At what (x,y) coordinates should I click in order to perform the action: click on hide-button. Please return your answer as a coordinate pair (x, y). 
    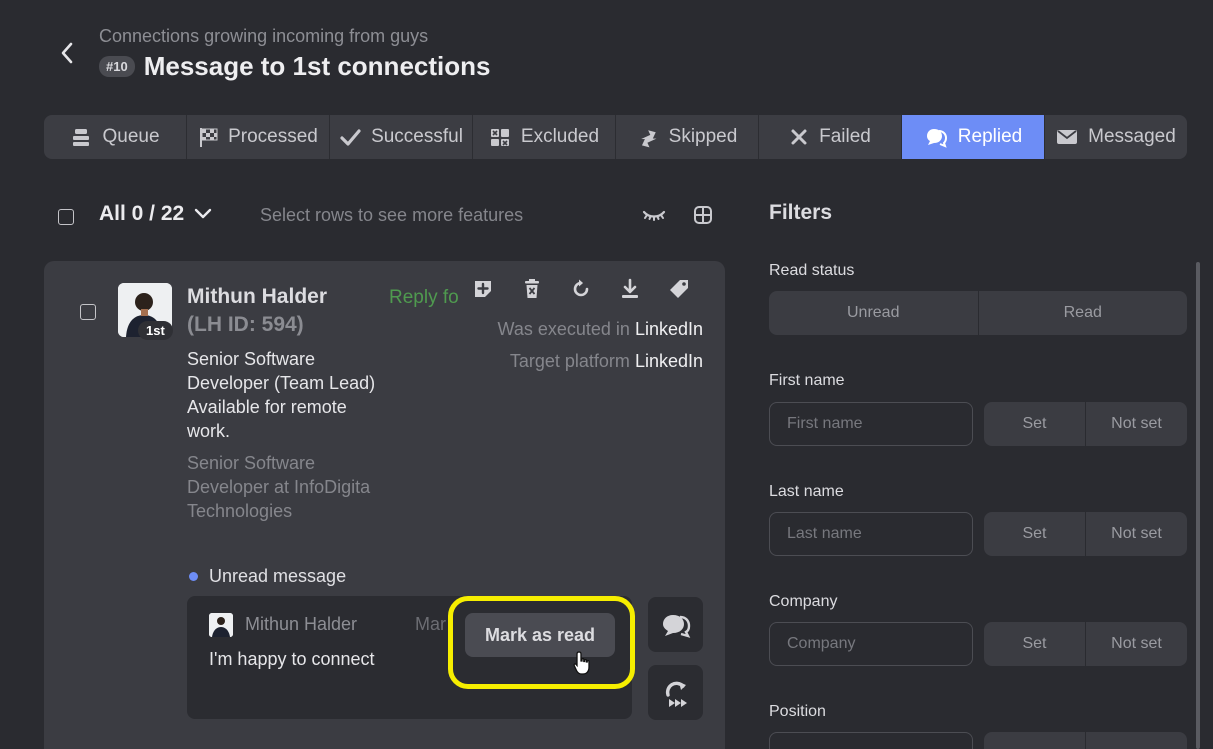
    Looking at the image, I should click on (654, 215).